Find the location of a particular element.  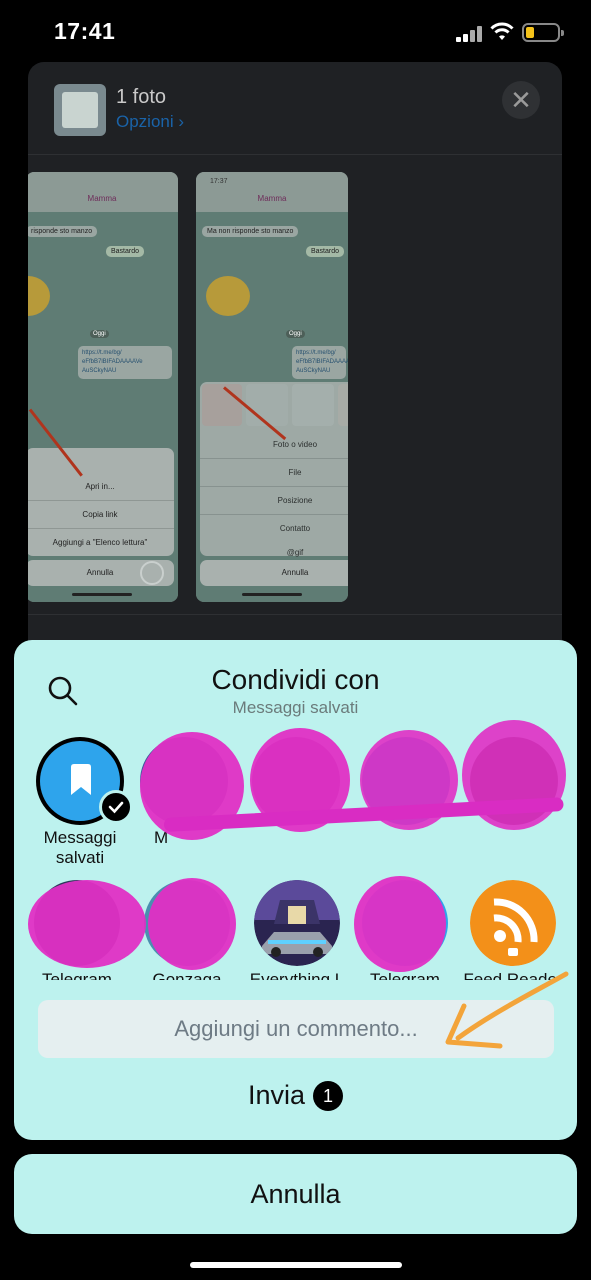

wifi-icon is located at coordinates (502, 31).